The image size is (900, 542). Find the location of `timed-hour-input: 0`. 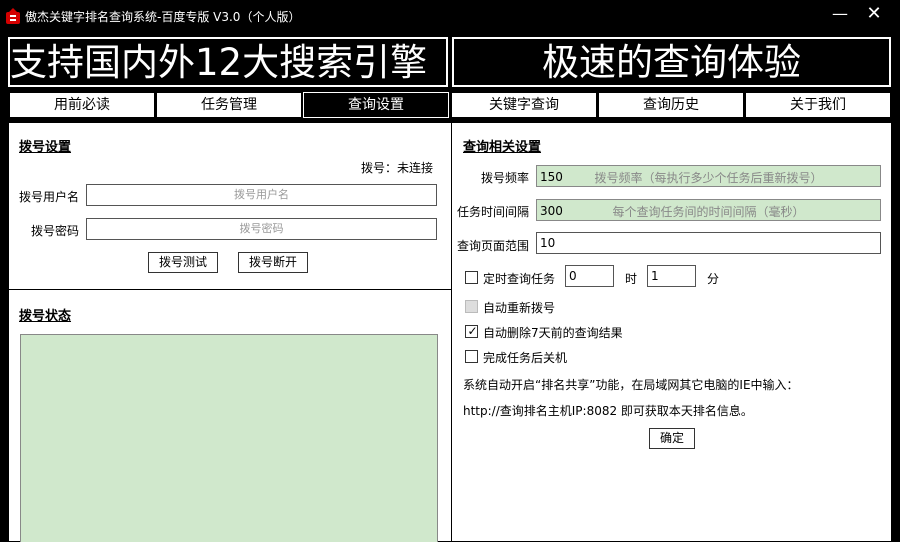

timed-hour-input: 0 is located at coordinates (589, 276).